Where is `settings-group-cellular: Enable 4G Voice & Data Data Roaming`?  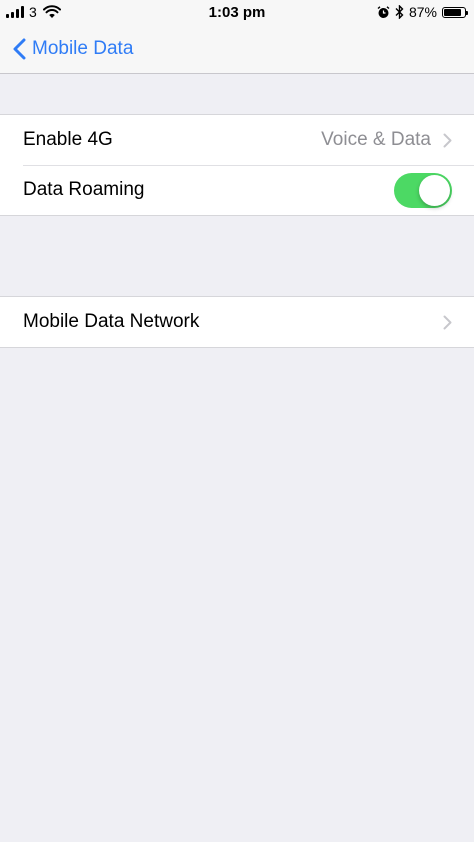 settings-group-cellular: Enable 4G Voice & Data Data Roaming is located at coordinates (237, 165).